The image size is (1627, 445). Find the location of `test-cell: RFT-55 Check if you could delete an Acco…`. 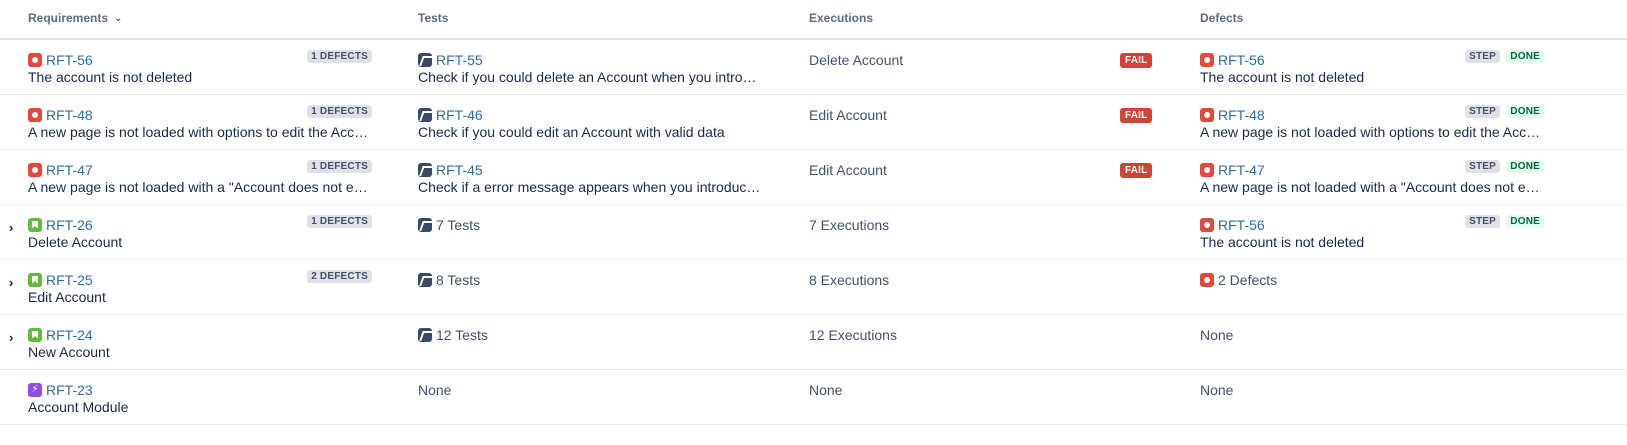

test-cell: RFT-55 Check if you could delete an Acco… is located at coordinates (593, 67).